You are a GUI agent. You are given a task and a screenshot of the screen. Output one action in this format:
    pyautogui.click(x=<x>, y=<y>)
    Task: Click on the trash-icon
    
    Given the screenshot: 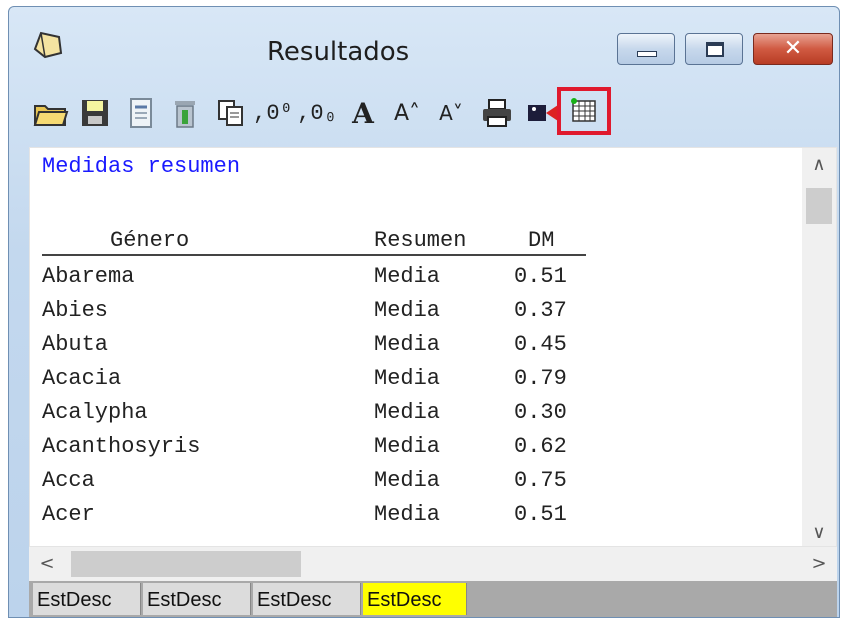 What is the action you would take?
    pyautogui.click(x=185, y=113)
    